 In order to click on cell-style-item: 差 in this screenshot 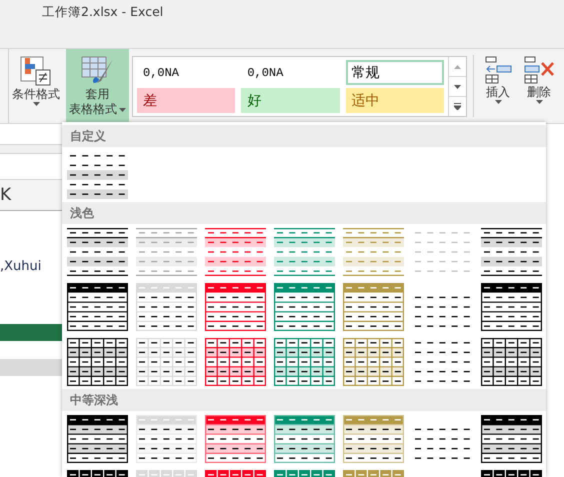, I will do `click(186, 100)`.